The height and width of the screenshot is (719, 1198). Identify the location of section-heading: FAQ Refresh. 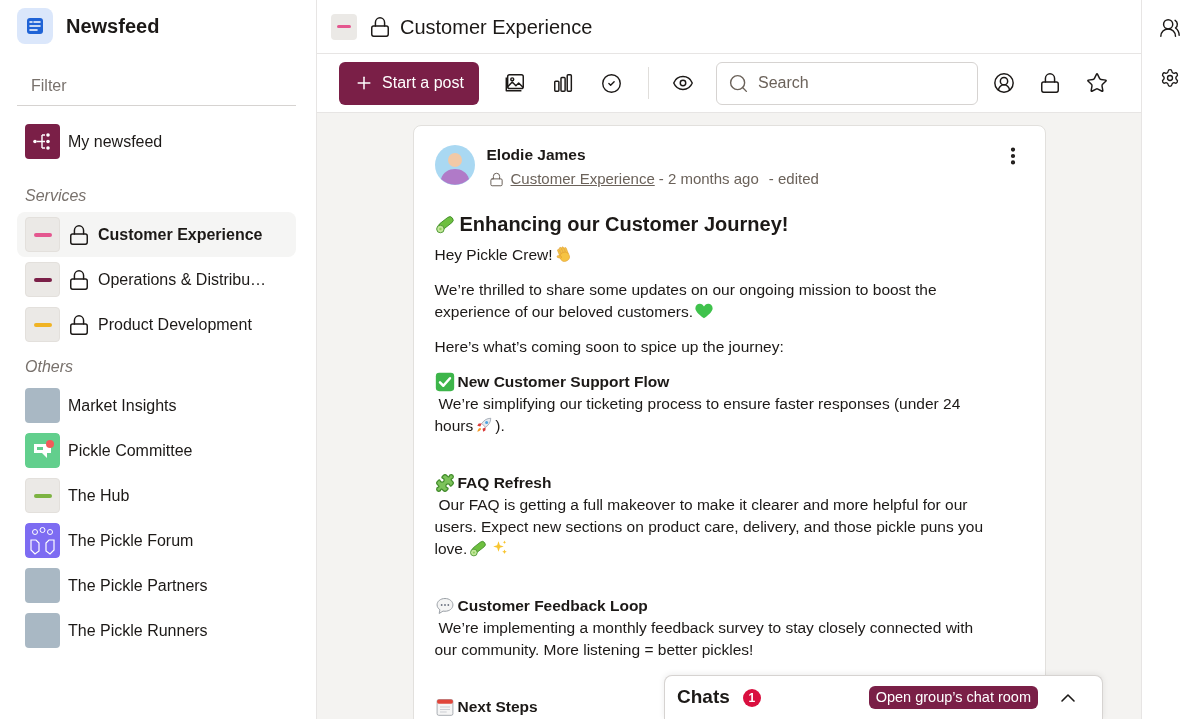
(504, 483).